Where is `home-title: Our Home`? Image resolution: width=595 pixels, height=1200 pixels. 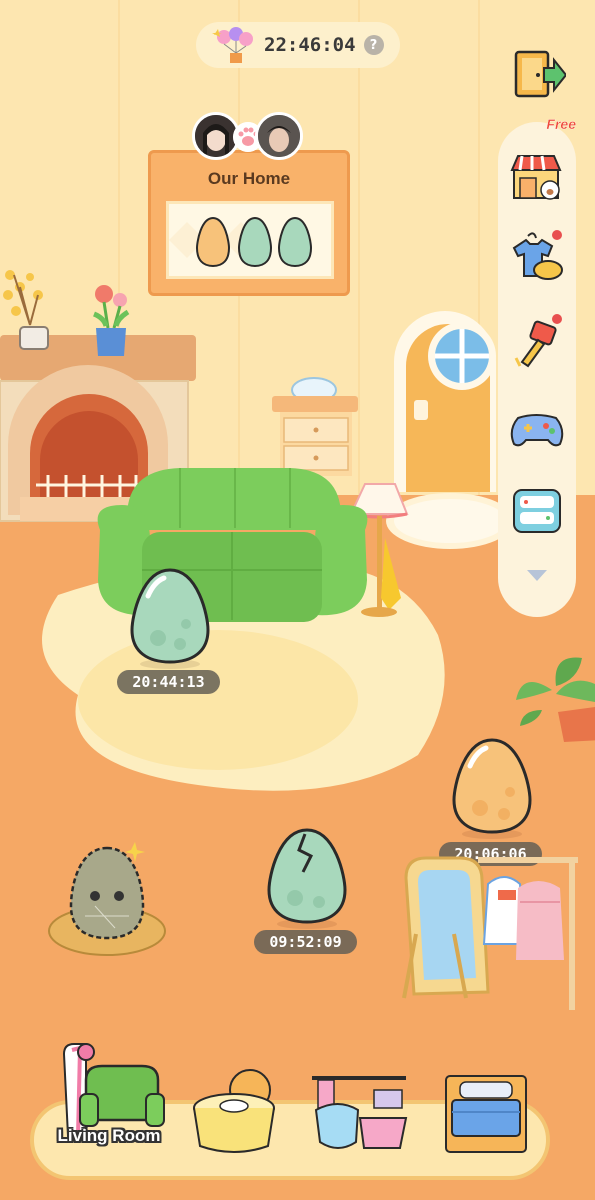
home-title: Our Home is located at coordinates (249, 178).